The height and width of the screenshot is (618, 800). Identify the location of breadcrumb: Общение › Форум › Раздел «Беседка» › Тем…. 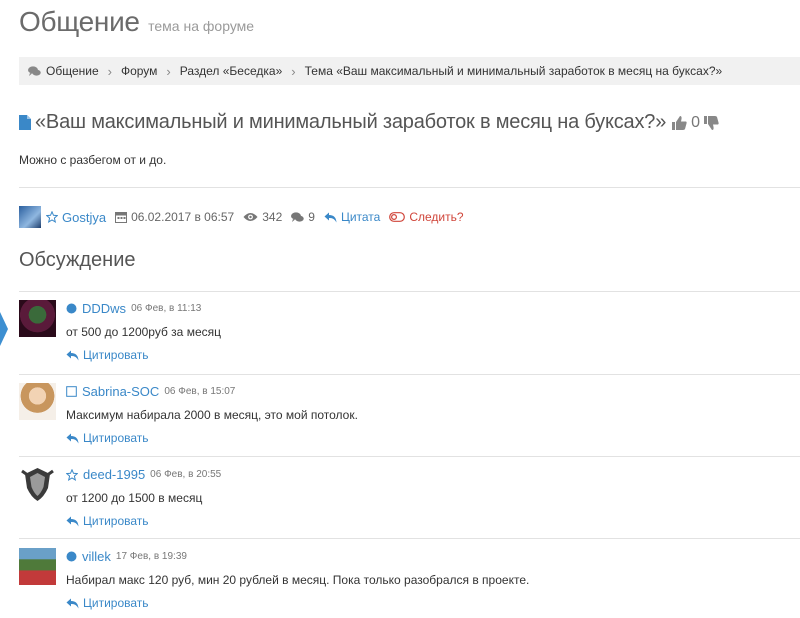
(409, 71).